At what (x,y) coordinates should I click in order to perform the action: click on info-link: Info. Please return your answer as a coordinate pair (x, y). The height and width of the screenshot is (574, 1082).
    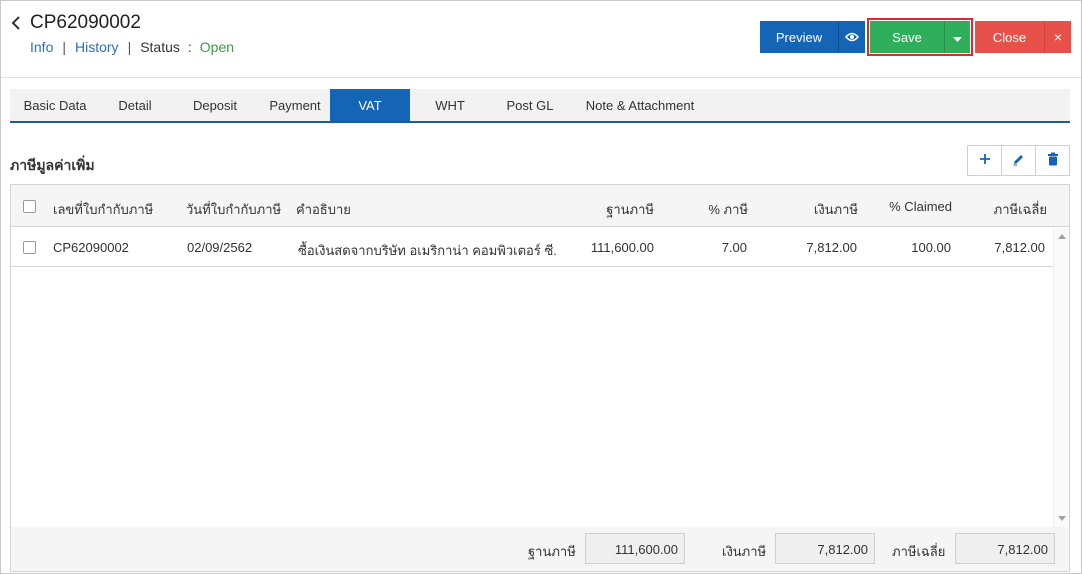
    Looking at the image, I should click on (41, 47).